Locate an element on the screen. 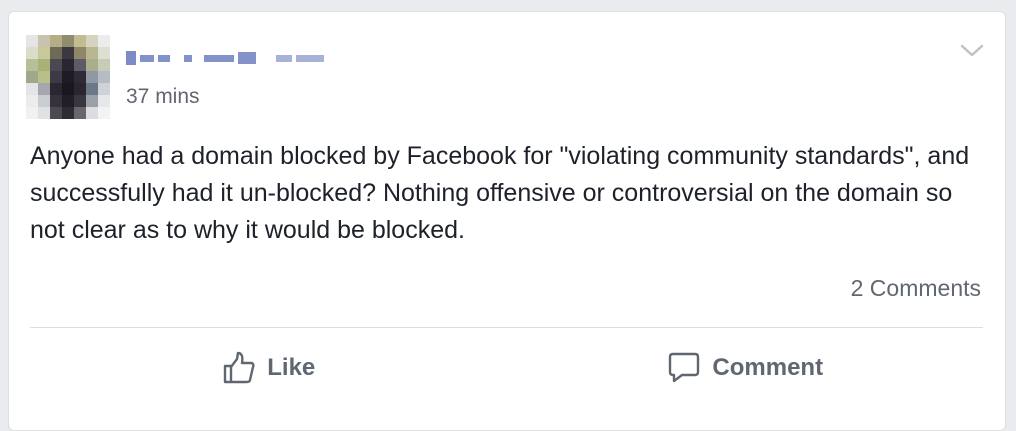 Image resolution: width=1016 pixels, height=431 pixels. comment-button: Comment is located at coordinates (745, 368).